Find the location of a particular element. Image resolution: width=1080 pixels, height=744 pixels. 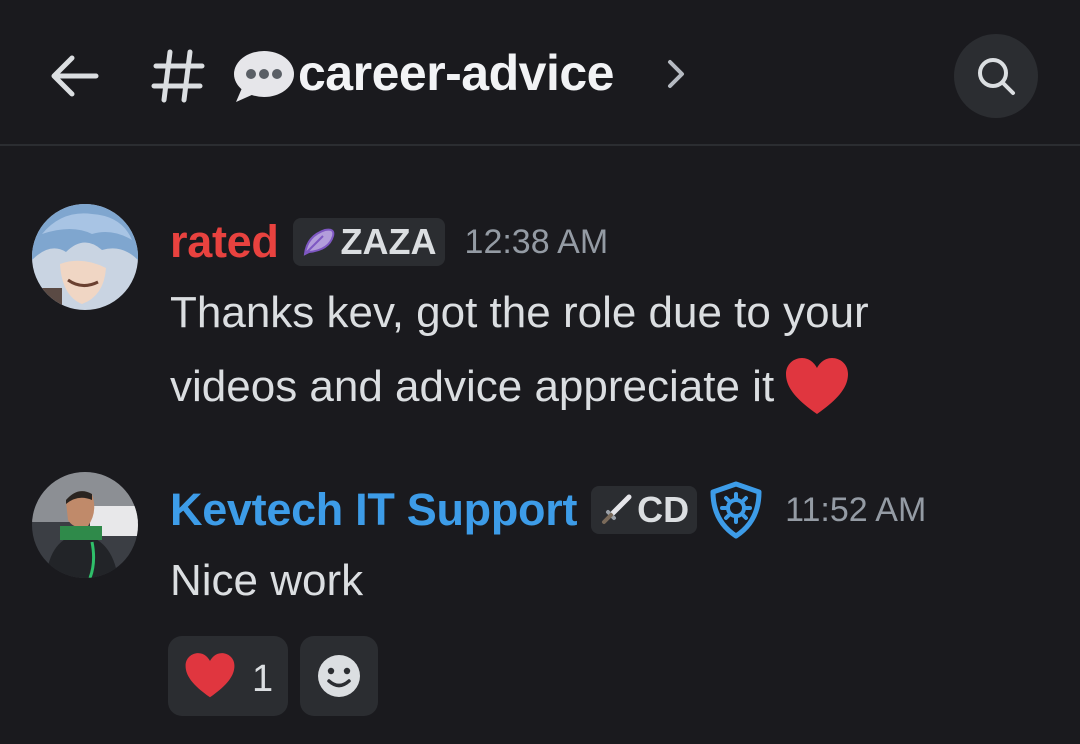

role-tag-label: ZAZA is located at coordinates (388, 241).